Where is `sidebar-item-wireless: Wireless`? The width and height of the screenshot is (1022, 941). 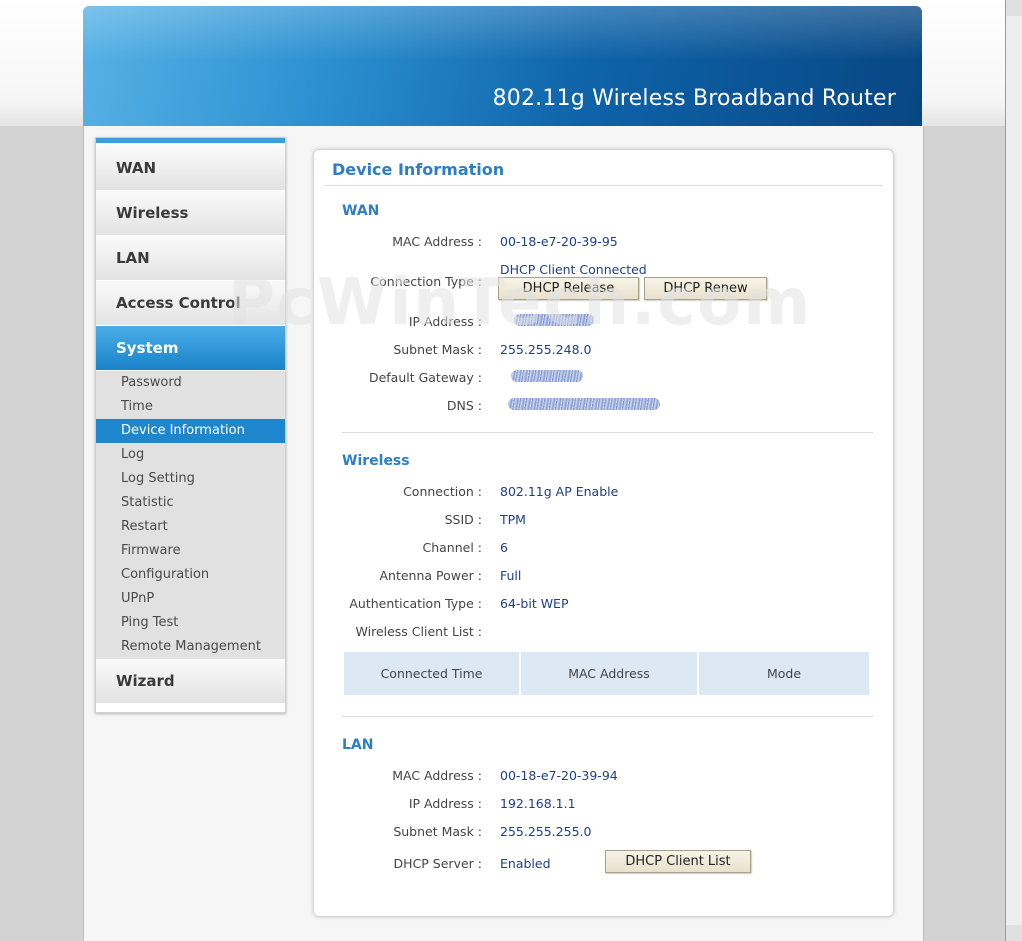 sidebar-item-wireless: Wireless is located at coordinates (190, 213).